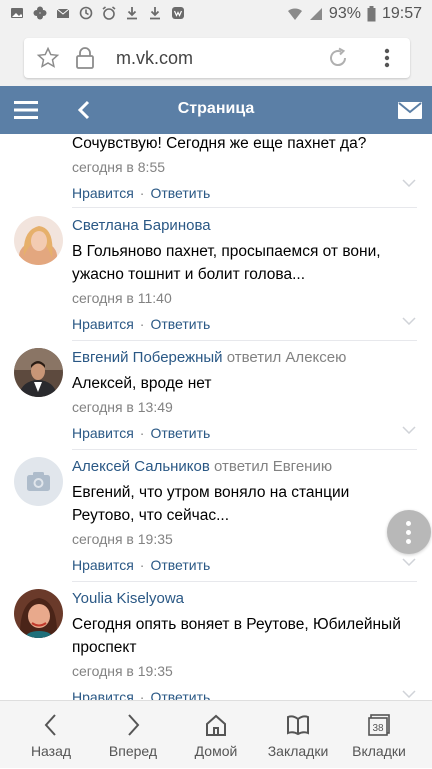  What do you see at coordinates (86, 13) in the screenshot?
I see `sync-icon` at bounding box center [86, 13].